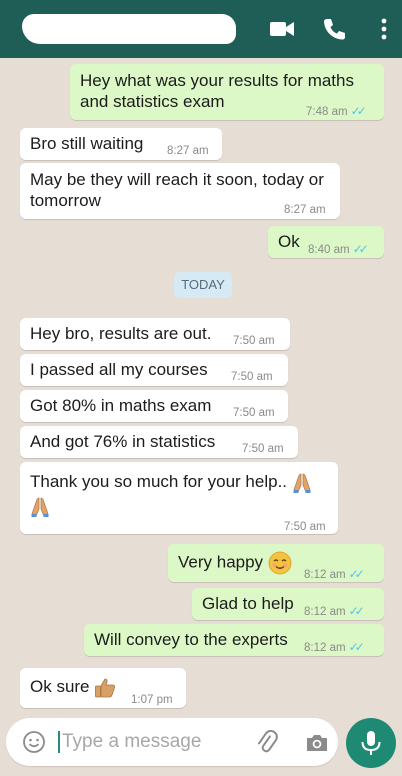 The width and height of the screenshot is (402, 776). Describe the element at coordinates (152, 700) in the screenshot. I see `message-time: 1:07 pm` at that location.